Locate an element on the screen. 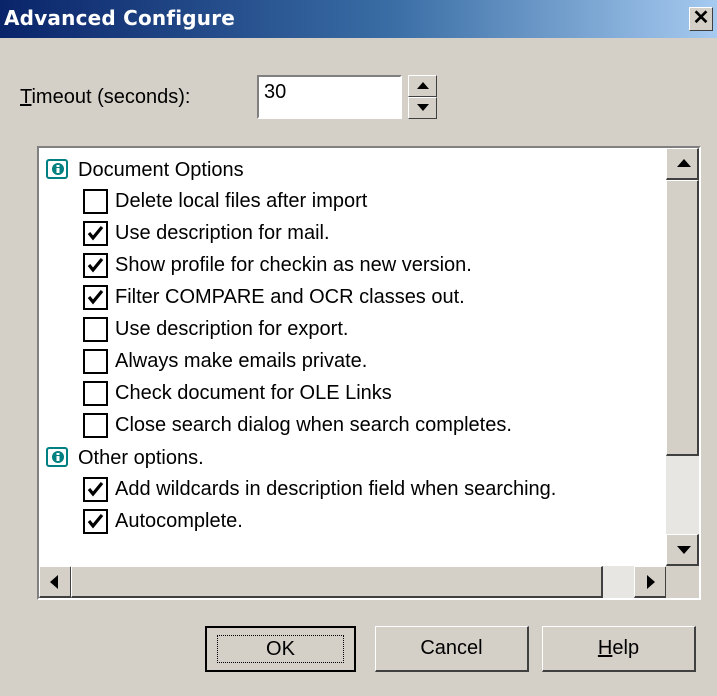  help-label-text: elp is located at coordinates (626, 648).